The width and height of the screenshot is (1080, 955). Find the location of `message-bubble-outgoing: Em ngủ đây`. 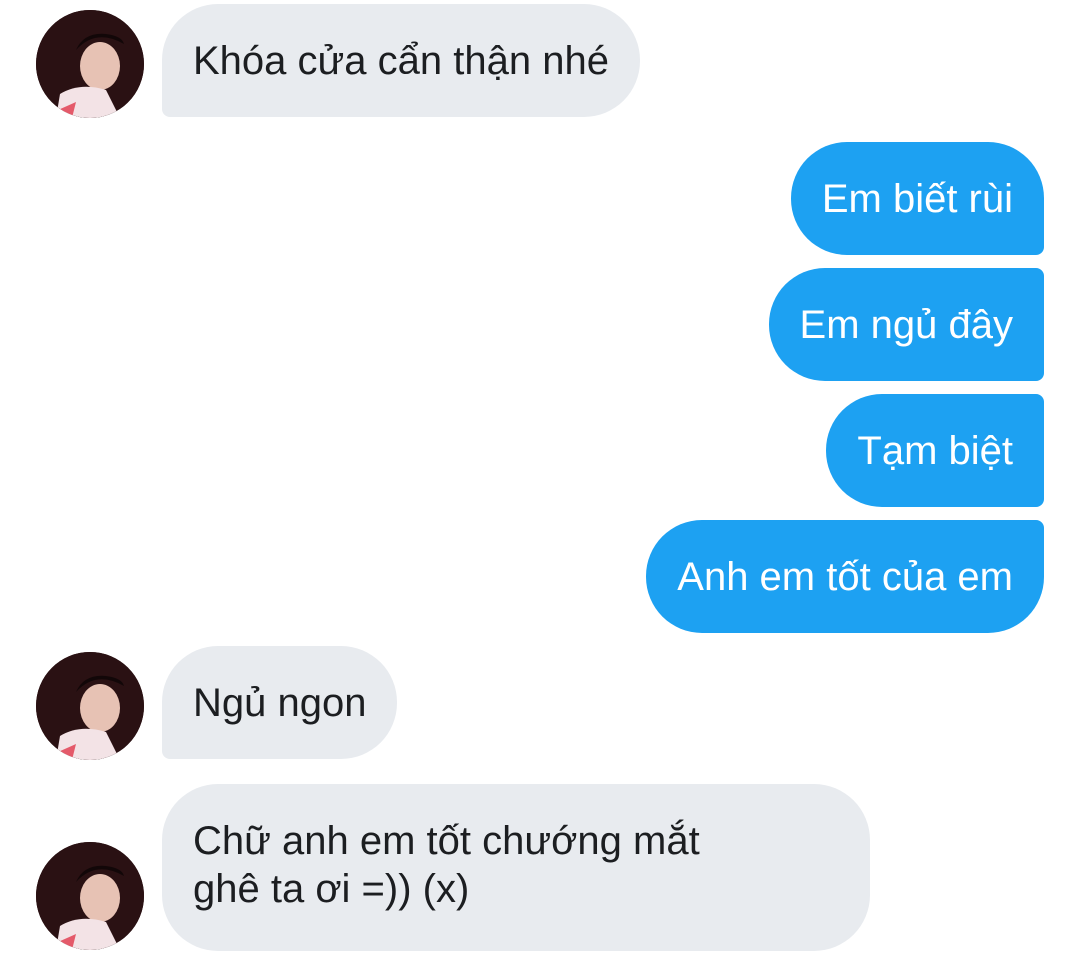

message-bubble-outgoing: Em ngủ đây is located at coordinates (906, 324).